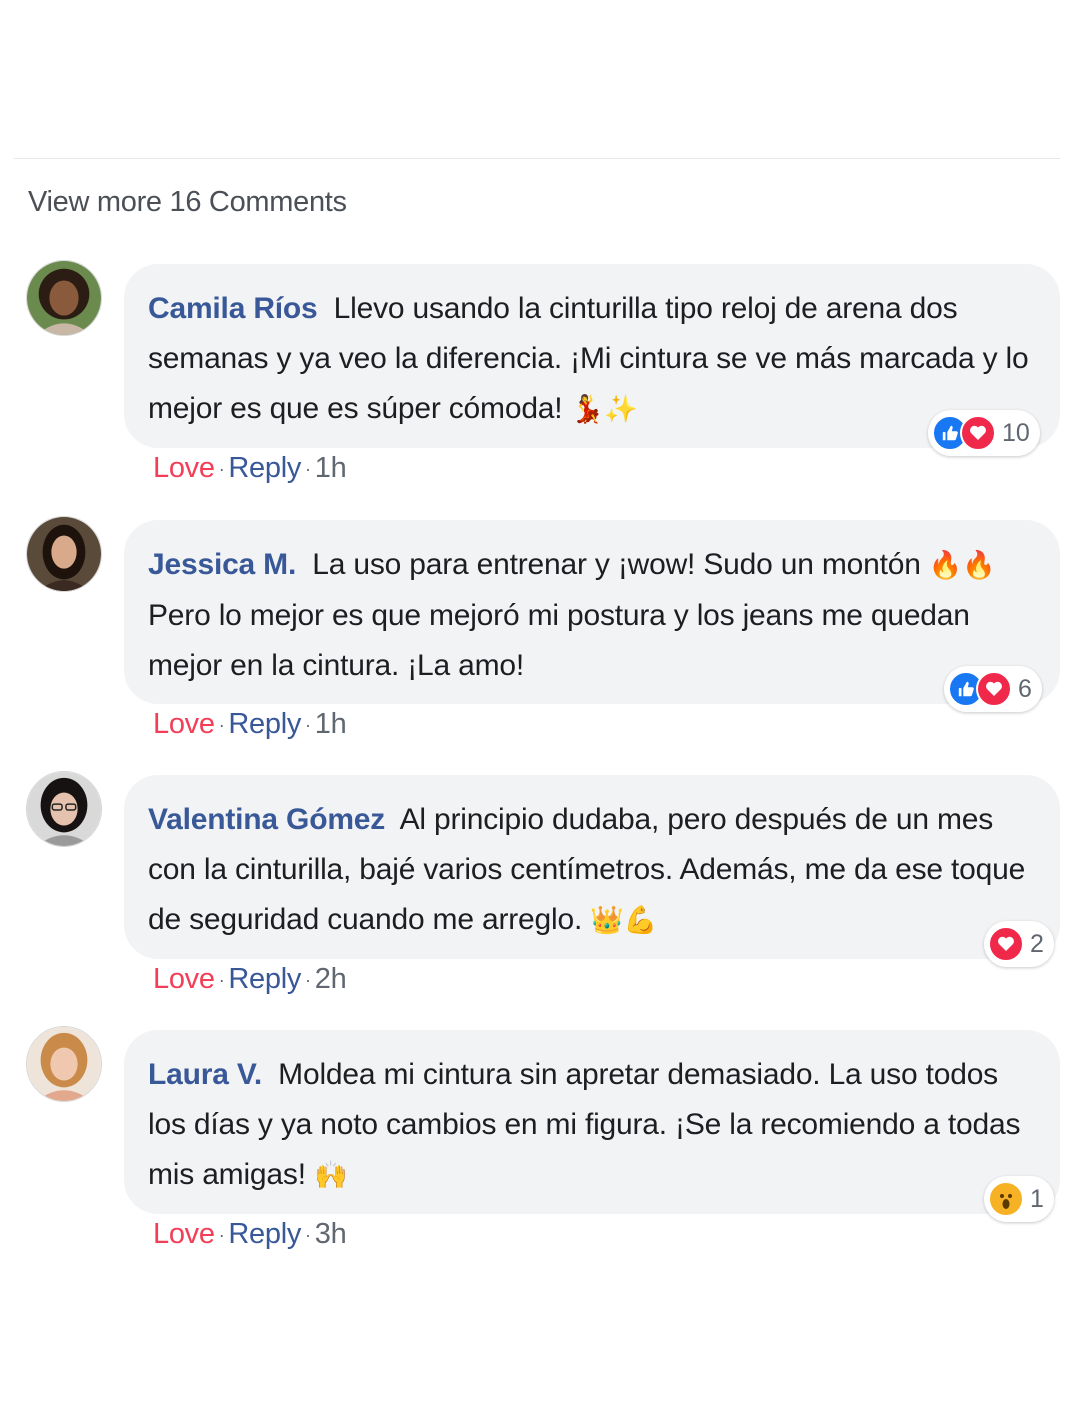 Image resolution: width=1080 pixels, height=1420 pixels. I want to click on comment-time: 3h, so click(331, 1234).